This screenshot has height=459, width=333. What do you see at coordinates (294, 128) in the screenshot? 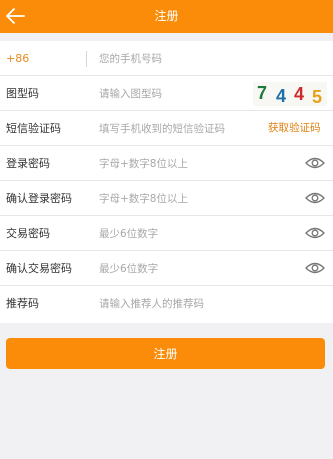
I see `get-sms-code-button: 获取验证码` at bounding box center [294, 128].